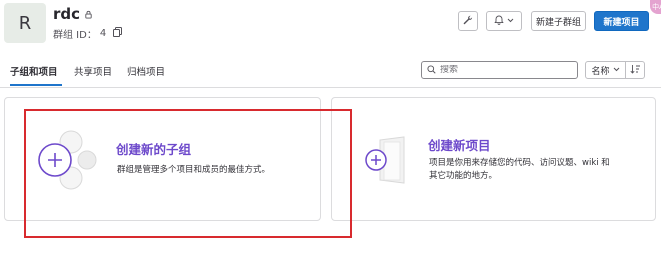  I want to click on sort-label: 名称, so click(600, 71).